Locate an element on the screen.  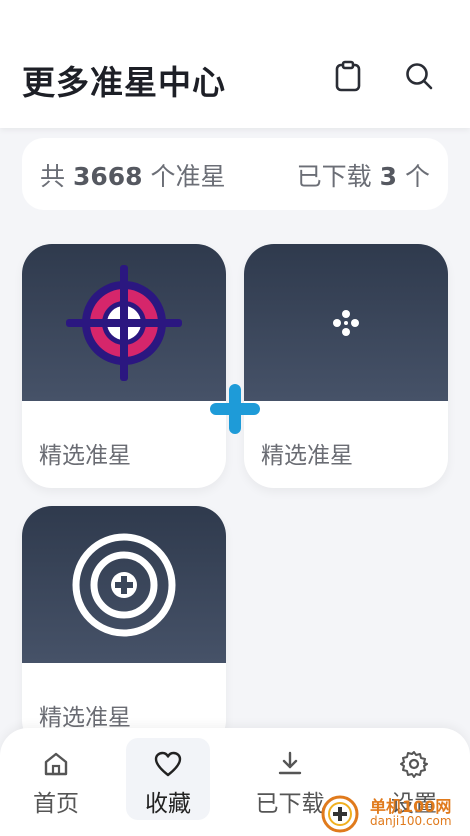
dot-cross-icon is located at coordinates (346, 322).